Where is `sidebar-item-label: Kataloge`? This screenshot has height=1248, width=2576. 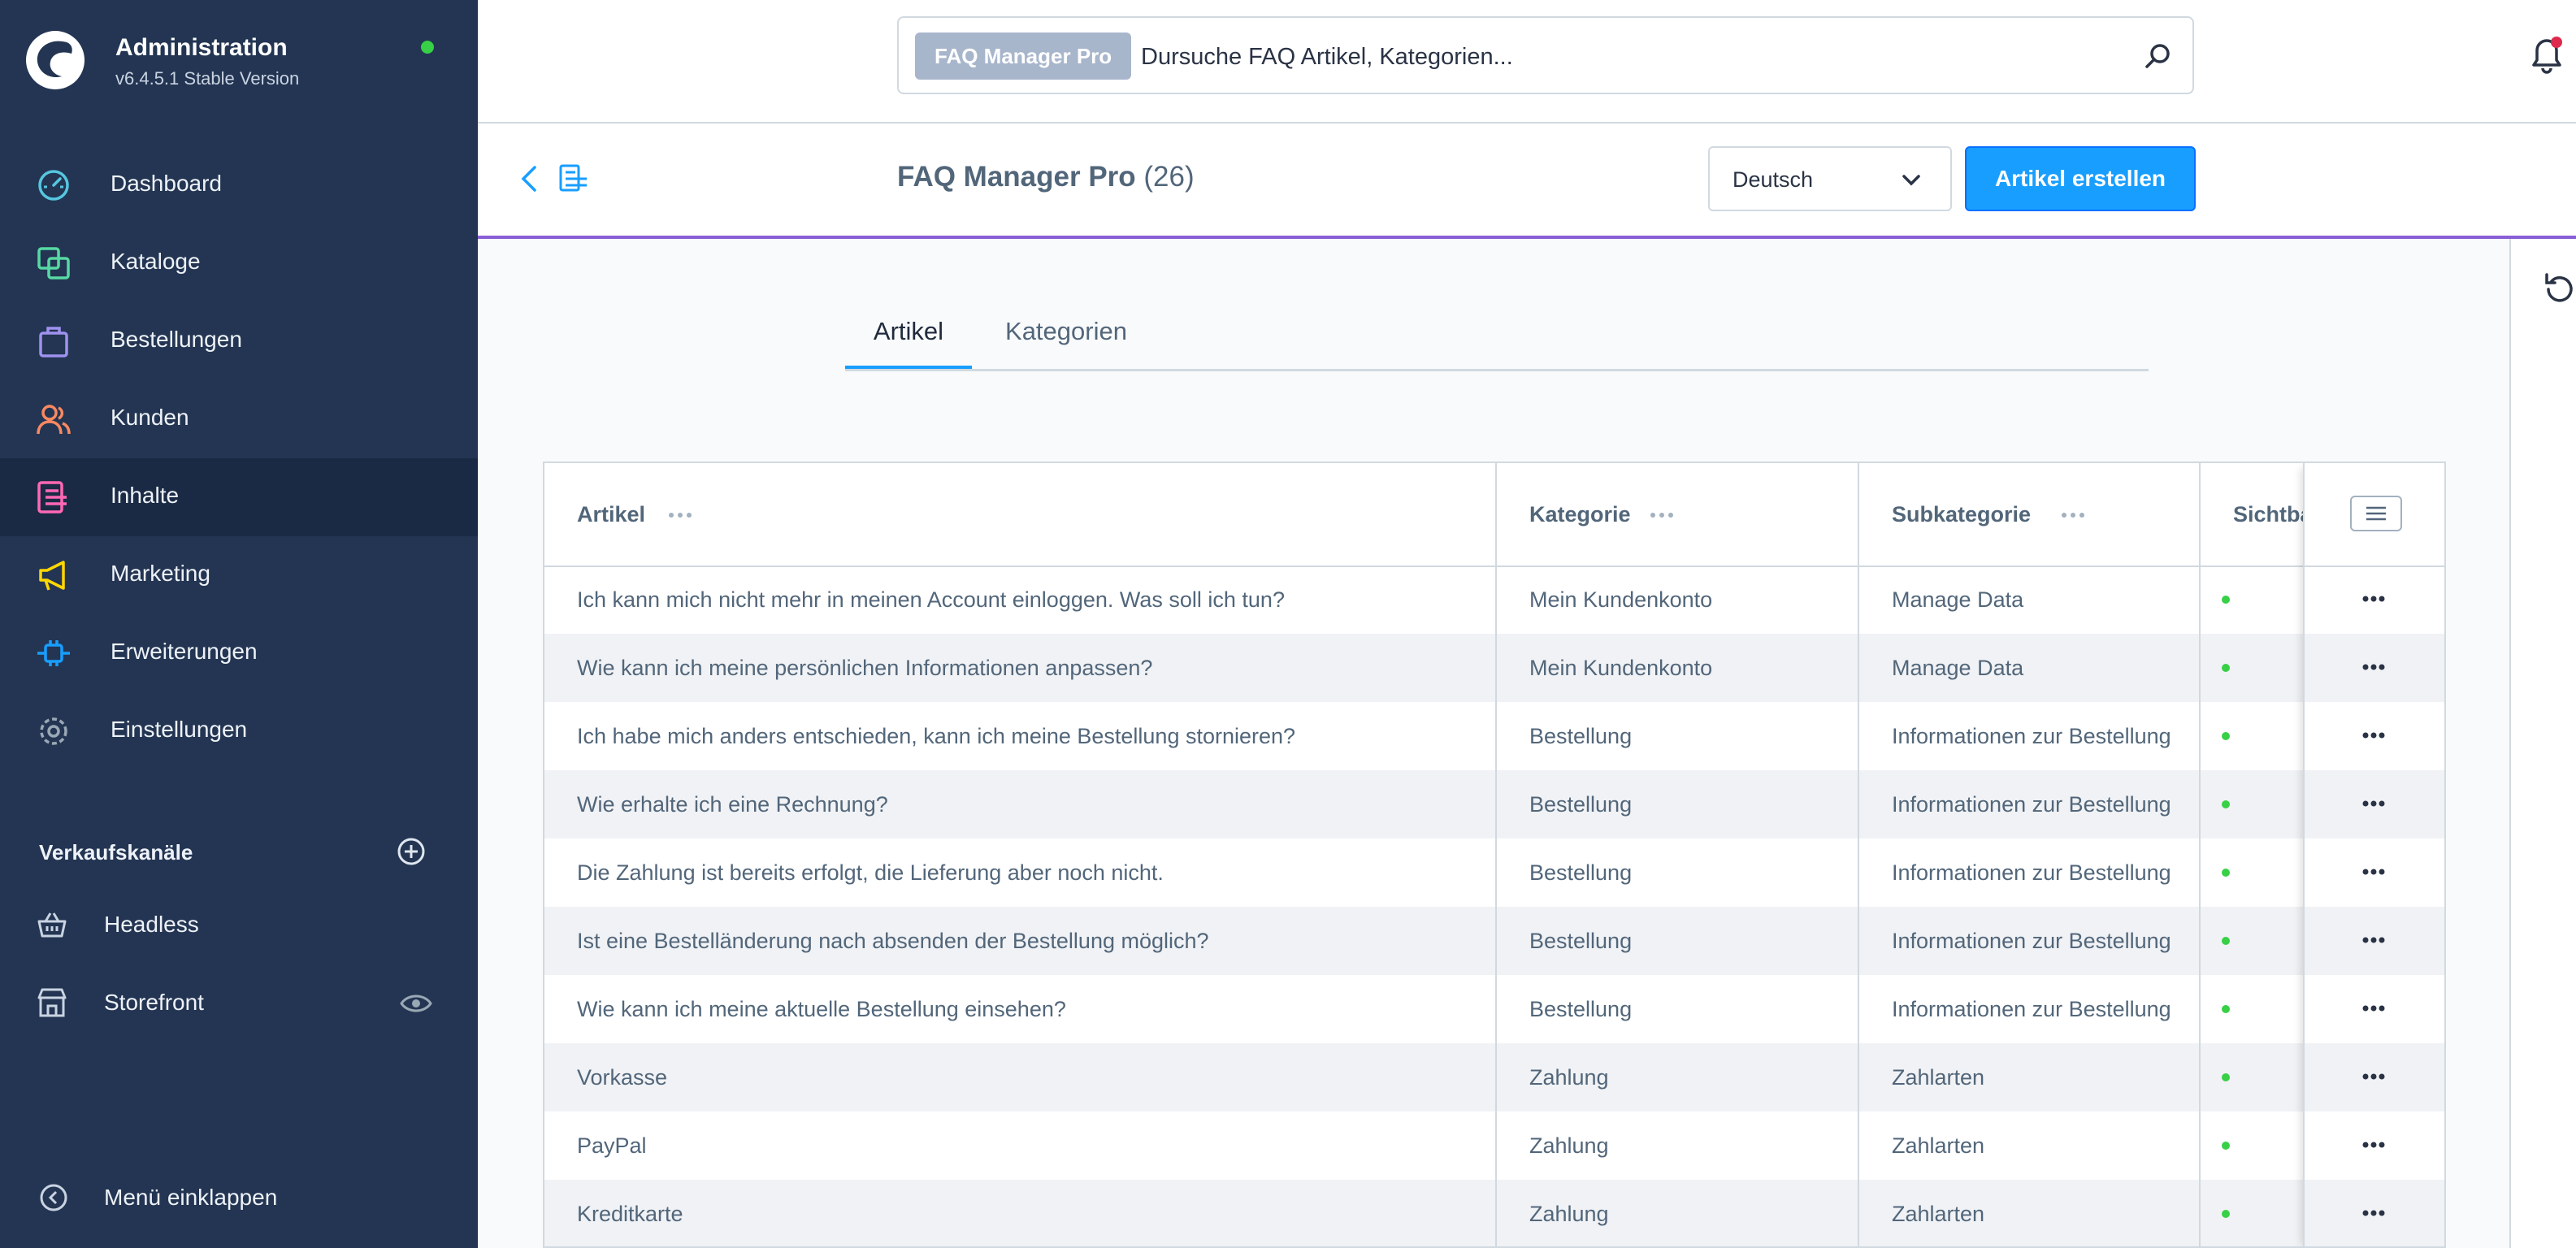
sidebar-item-label: Kataloge is located at coordinates (156, 261).